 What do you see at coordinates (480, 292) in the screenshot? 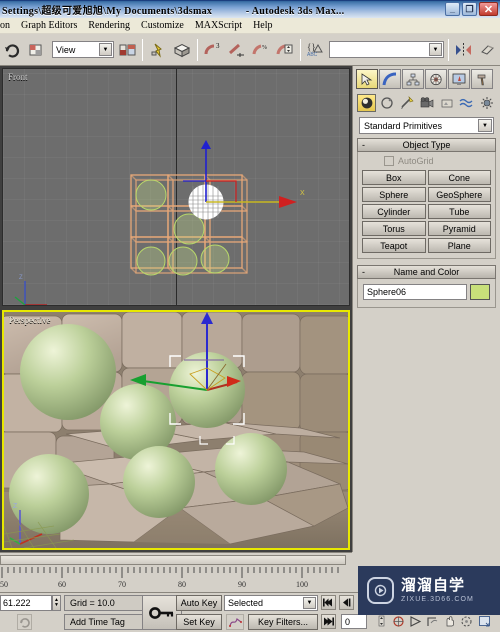
I see `object-color-swatch` at bounding box center [480, 292].